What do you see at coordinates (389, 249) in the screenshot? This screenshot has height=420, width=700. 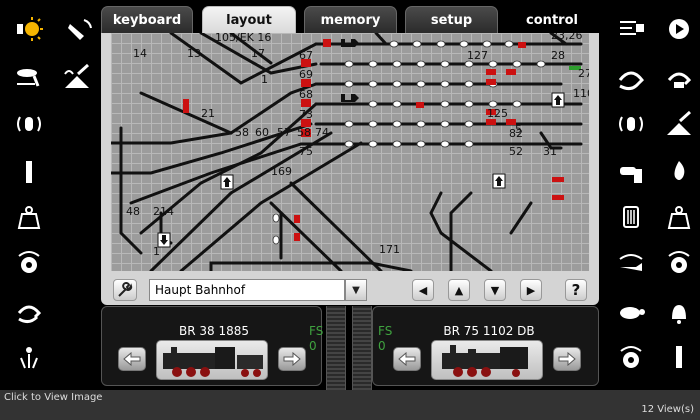 I see `track-label: 171` at bounding box center [389, 249].